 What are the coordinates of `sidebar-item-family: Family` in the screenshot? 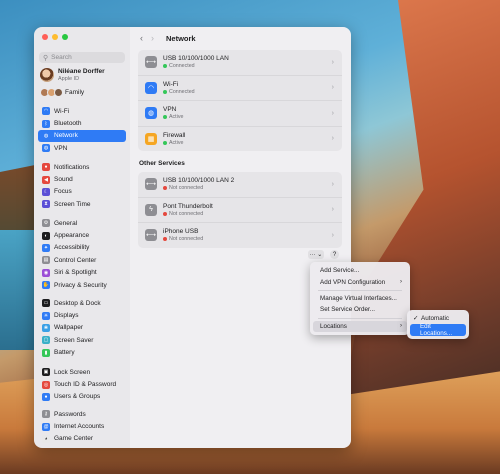 It's located at (62, 92).